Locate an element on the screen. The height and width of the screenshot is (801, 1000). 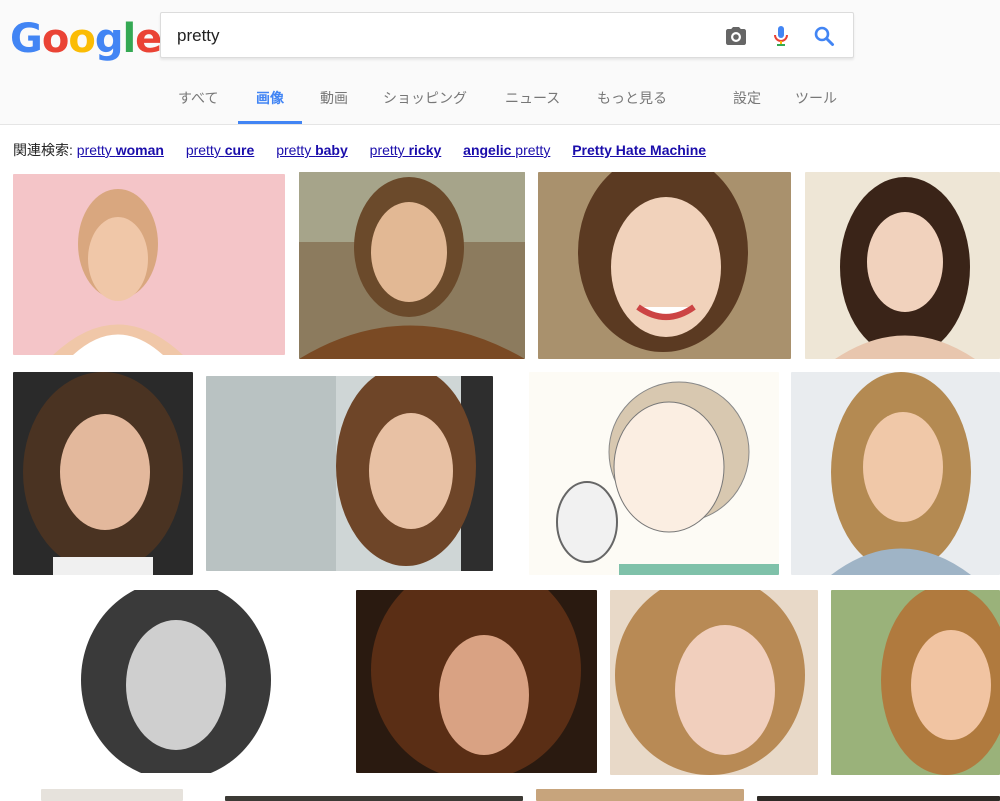
logo-letter: g is located at coordinates (109, 39).